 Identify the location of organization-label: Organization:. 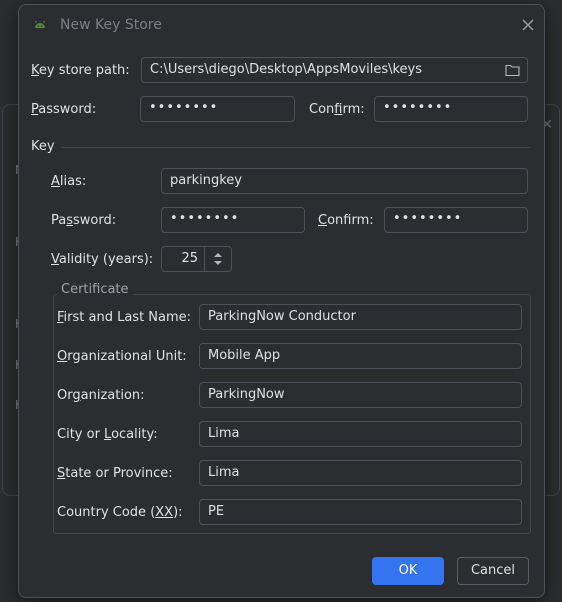
(101, 395).